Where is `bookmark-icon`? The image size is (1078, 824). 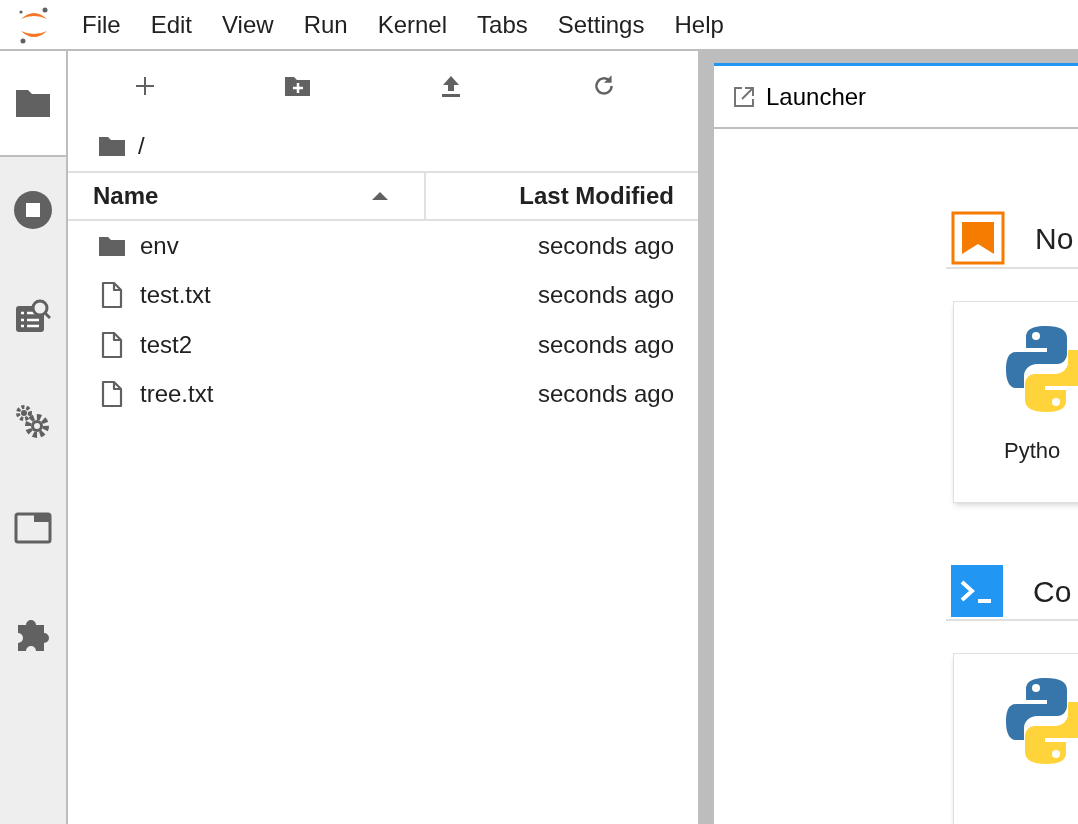 bookmark-icon is located at coordinates (978, 238).